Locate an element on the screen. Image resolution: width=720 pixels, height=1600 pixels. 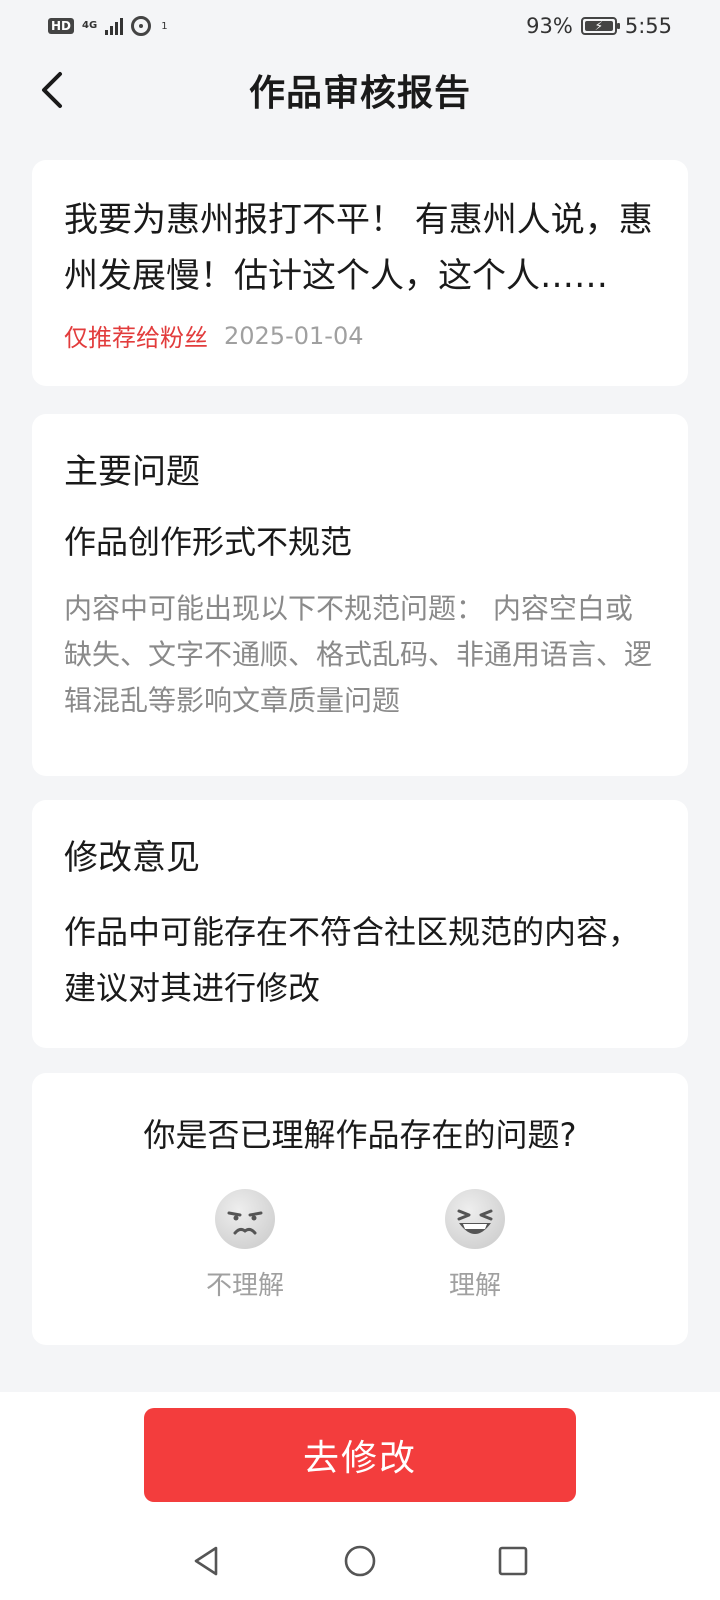
status-right: 93% ⚡ 5:55 is located at coordinates (599, 26).